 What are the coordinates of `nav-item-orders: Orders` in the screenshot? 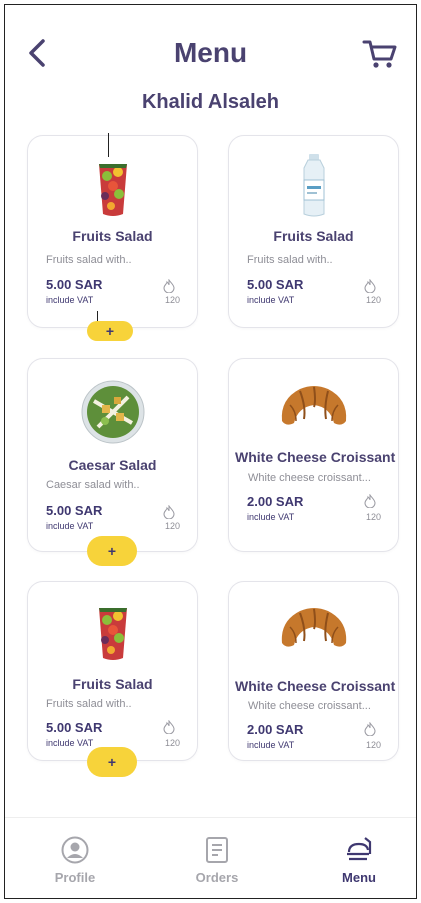 It's located at (217, 860).